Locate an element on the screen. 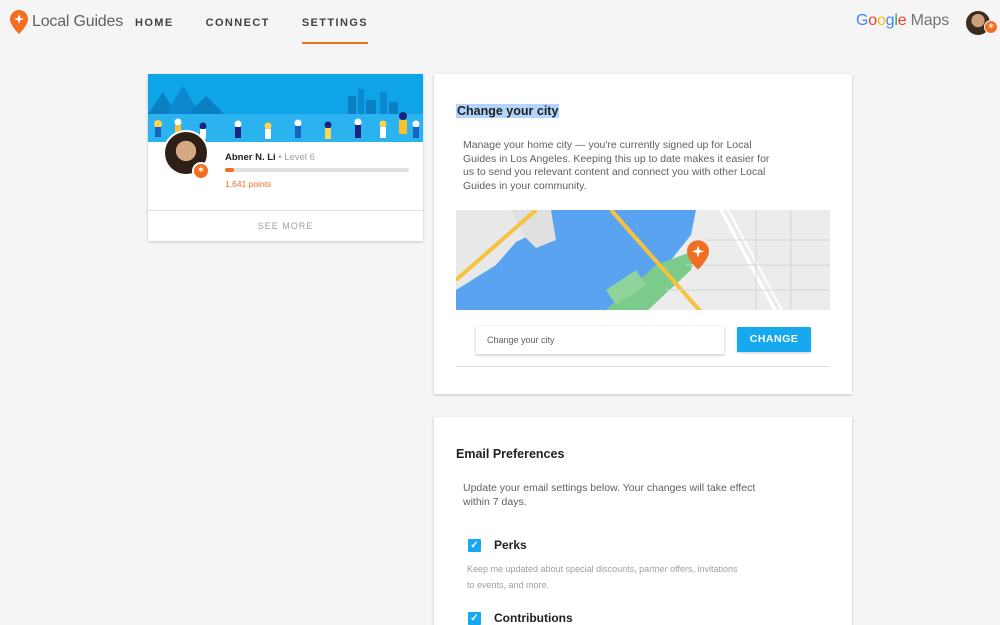  google-letter: G is located at coordinates (862, 20).